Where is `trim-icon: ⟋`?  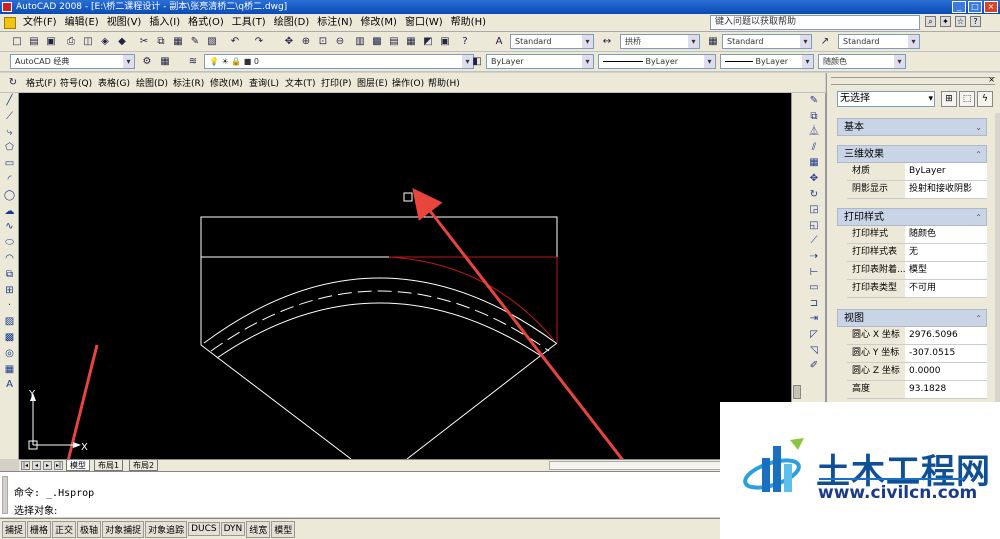 trim-icon: ⟋ is located at coordinates (814, 241).